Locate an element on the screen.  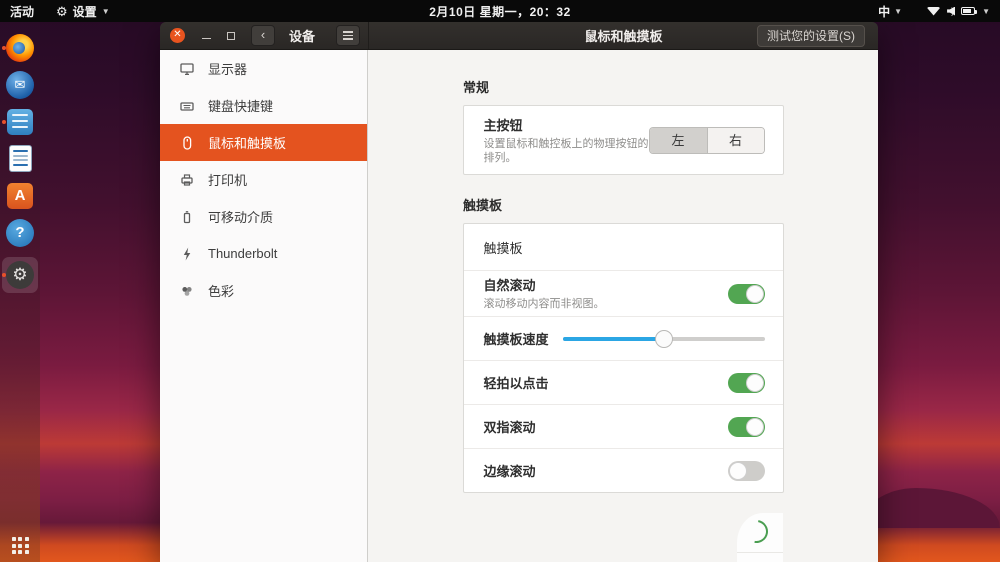
touchpad-speed-label: 触摸板速度 is located at coordinates (516, 339).